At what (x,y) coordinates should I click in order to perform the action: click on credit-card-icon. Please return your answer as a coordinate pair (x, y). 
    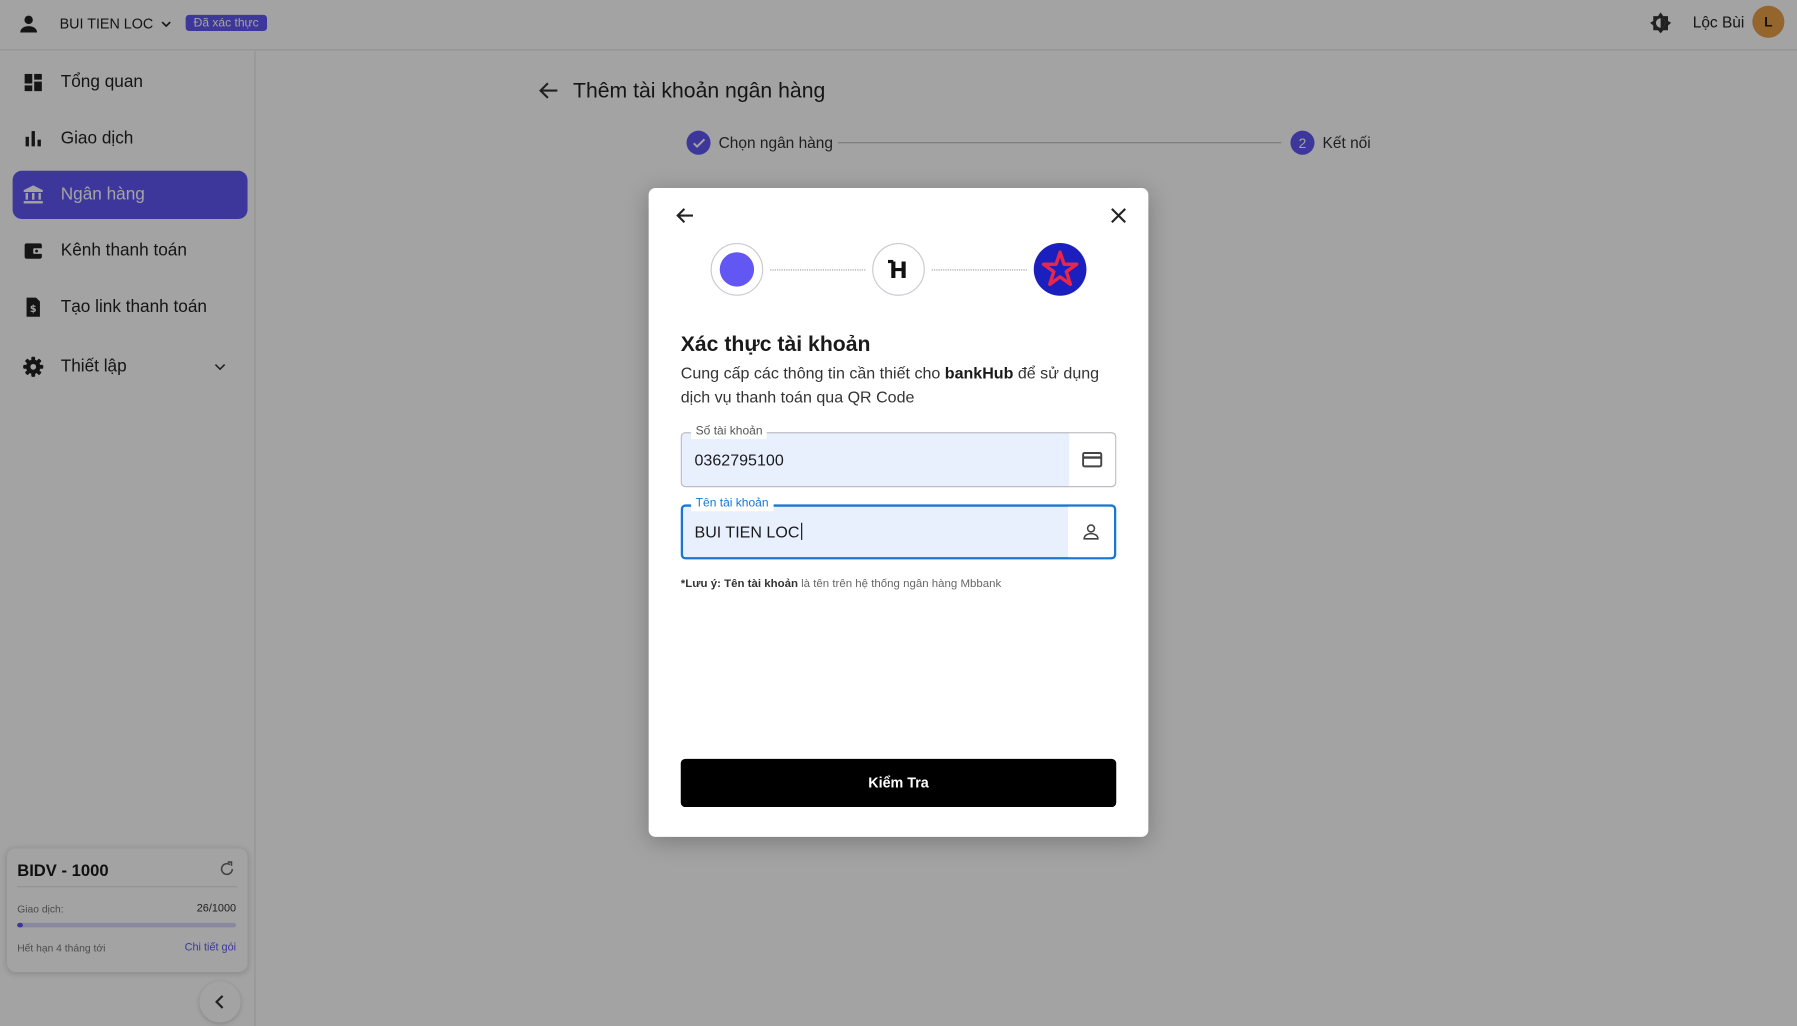
    Looking at the image, I should click on (1092, 460).